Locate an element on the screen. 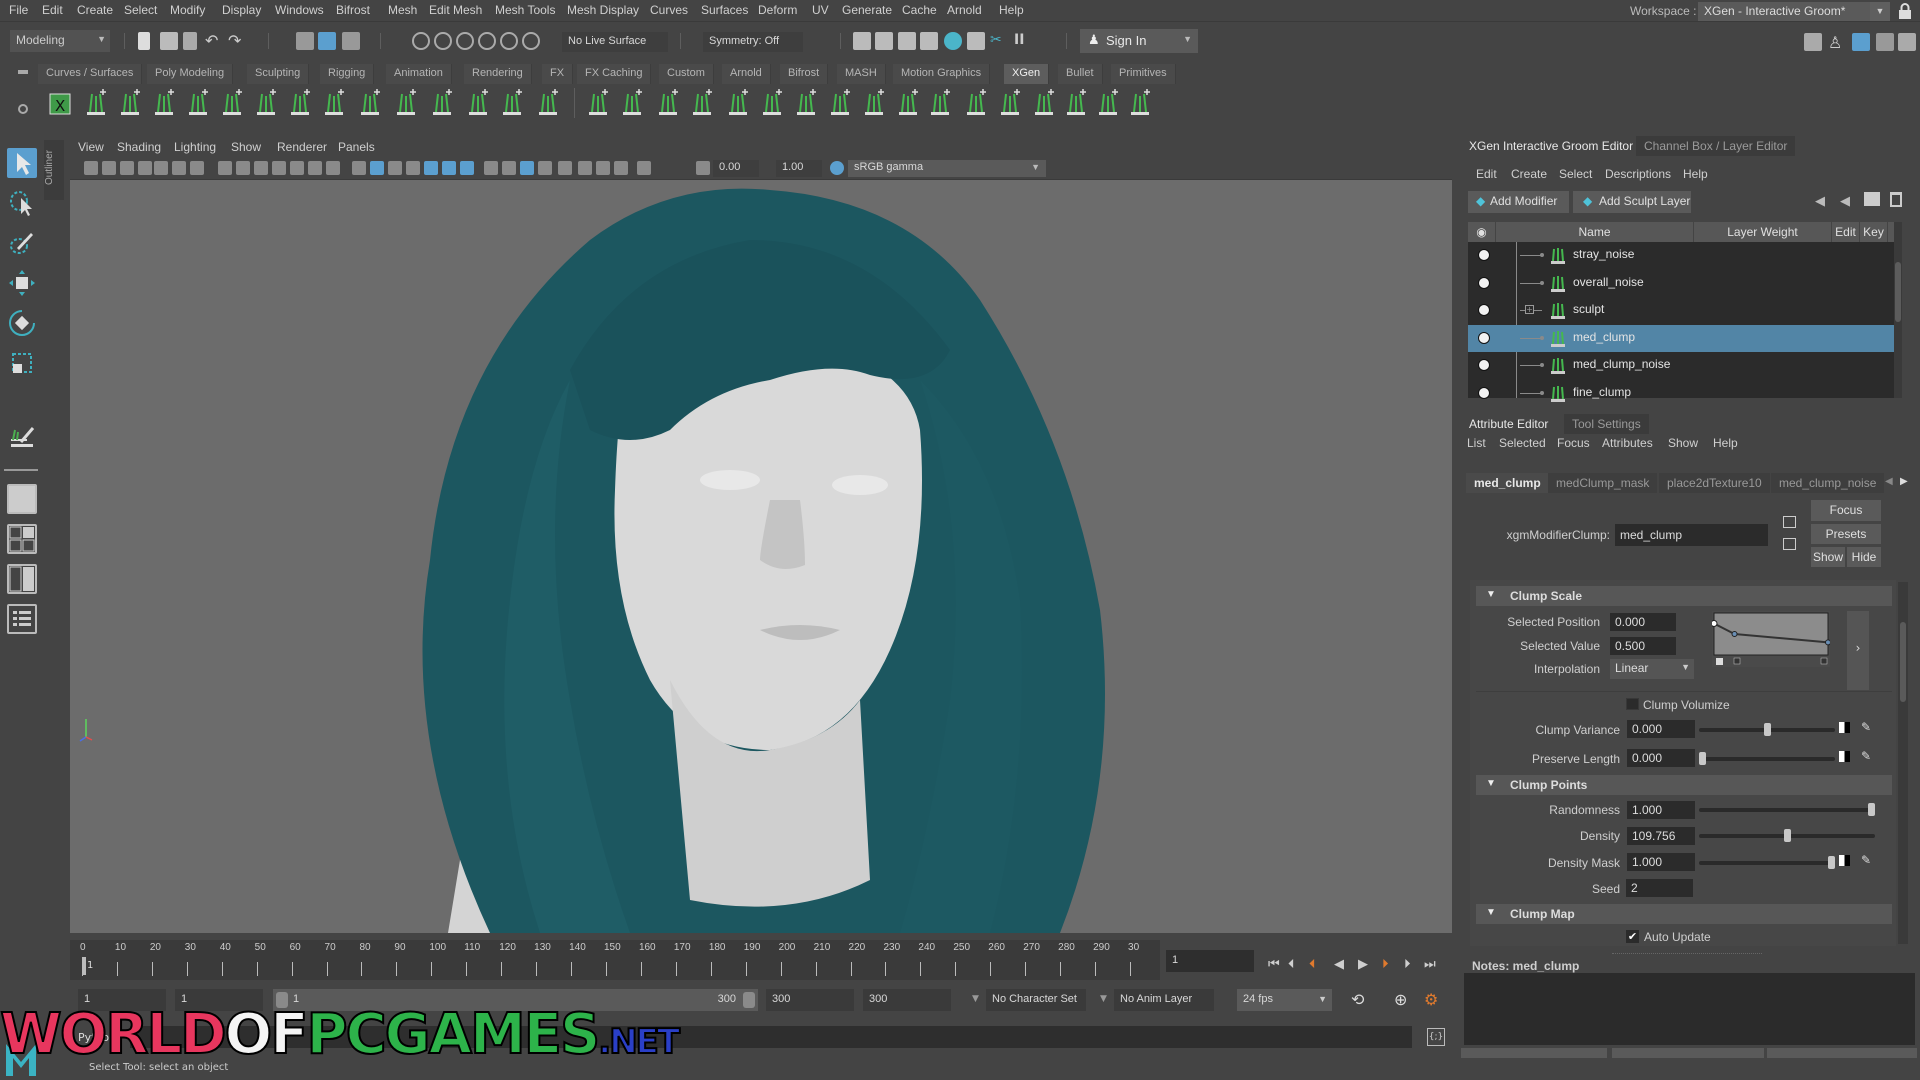 The width and height of the screenshot is (1920, 1080). viewport-menu-renderer: Renderer is located at coordinates (302, 147).